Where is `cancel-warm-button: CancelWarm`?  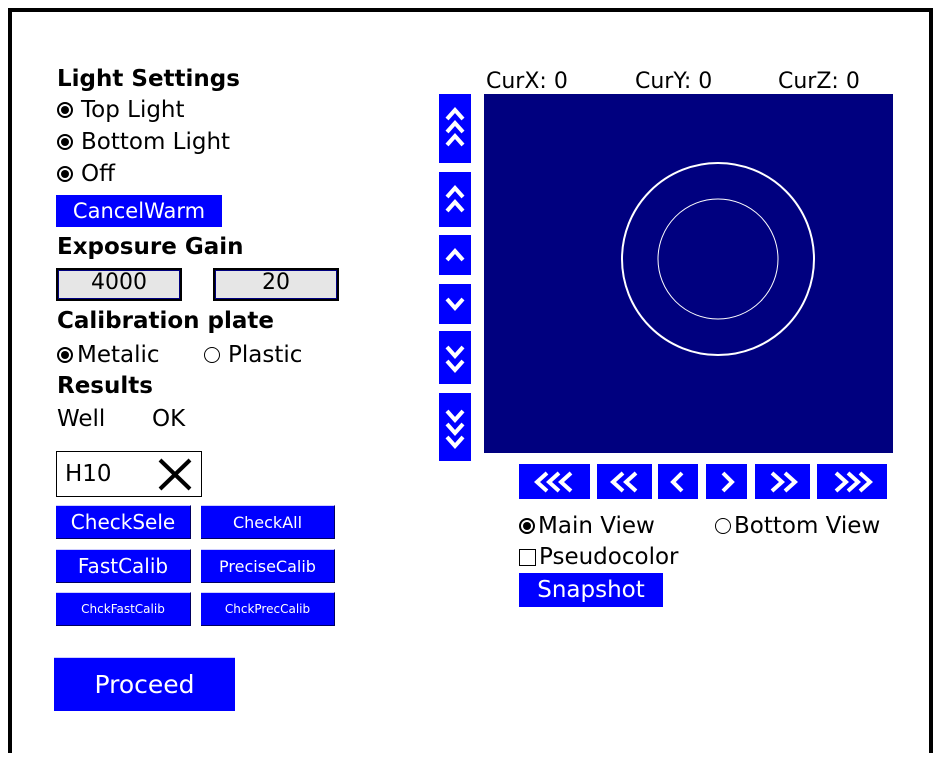
cancel-warm-button: CancelWarm is located at coordinates (139, 211).